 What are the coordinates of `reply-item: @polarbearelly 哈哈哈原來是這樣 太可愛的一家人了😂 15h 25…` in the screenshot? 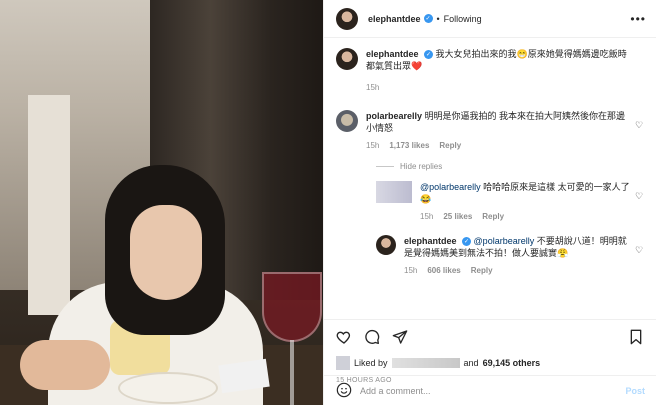 It's located at (510, 202).